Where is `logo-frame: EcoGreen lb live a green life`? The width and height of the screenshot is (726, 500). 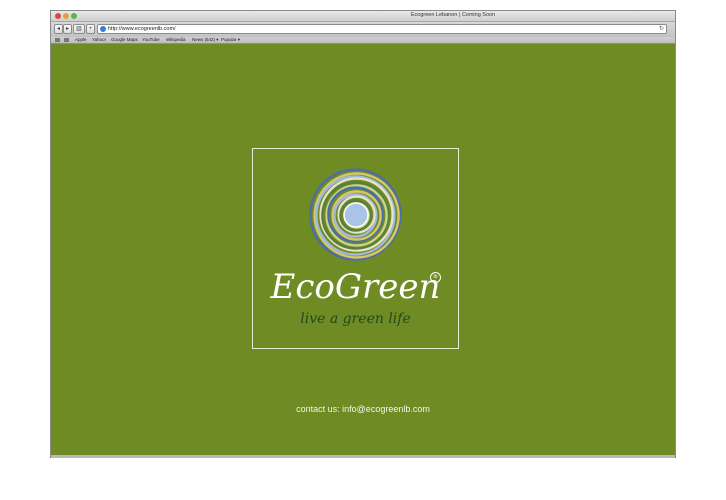 logo-frame: EcoGreen lb live a green life is located at coordinates (355, 248).